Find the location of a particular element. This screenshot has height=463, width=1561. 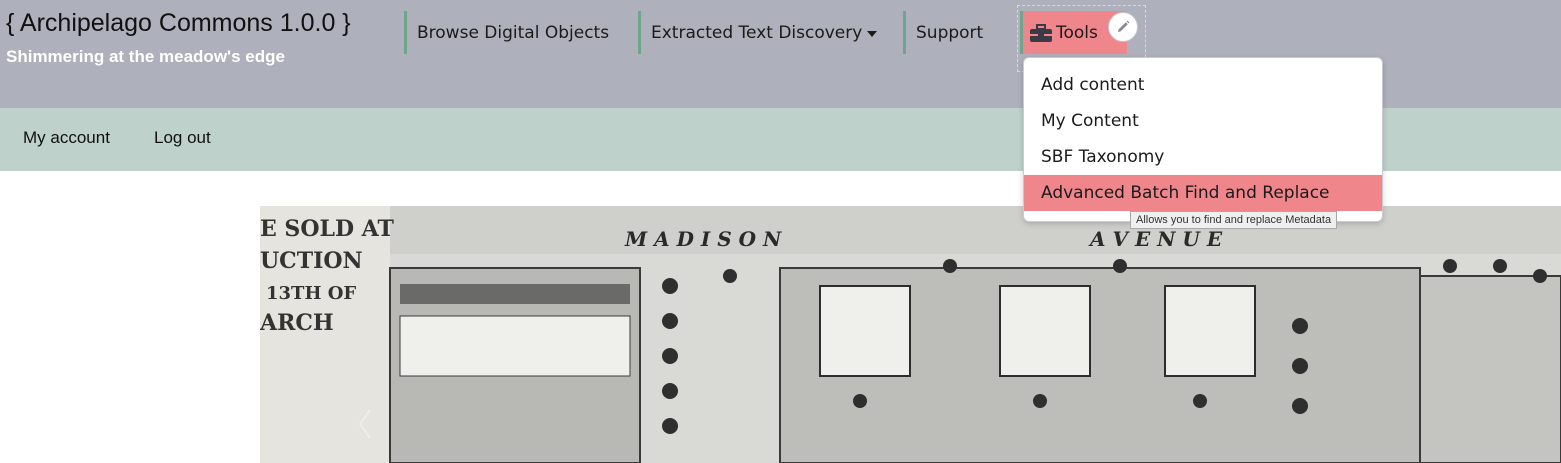

nav-extracted-text-discovery: Extracted Text Discovery is located at coordinates (771, 32).